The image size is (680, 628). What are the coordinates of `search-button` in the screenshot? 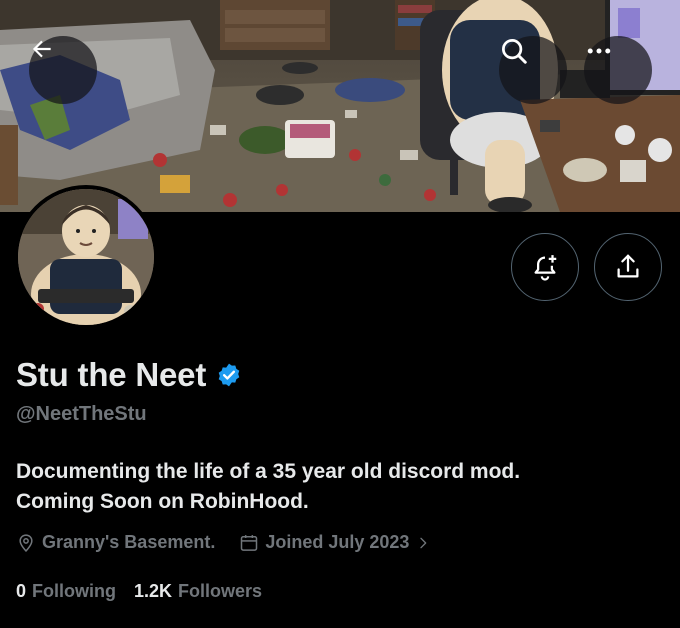 It's located at (533, 70).